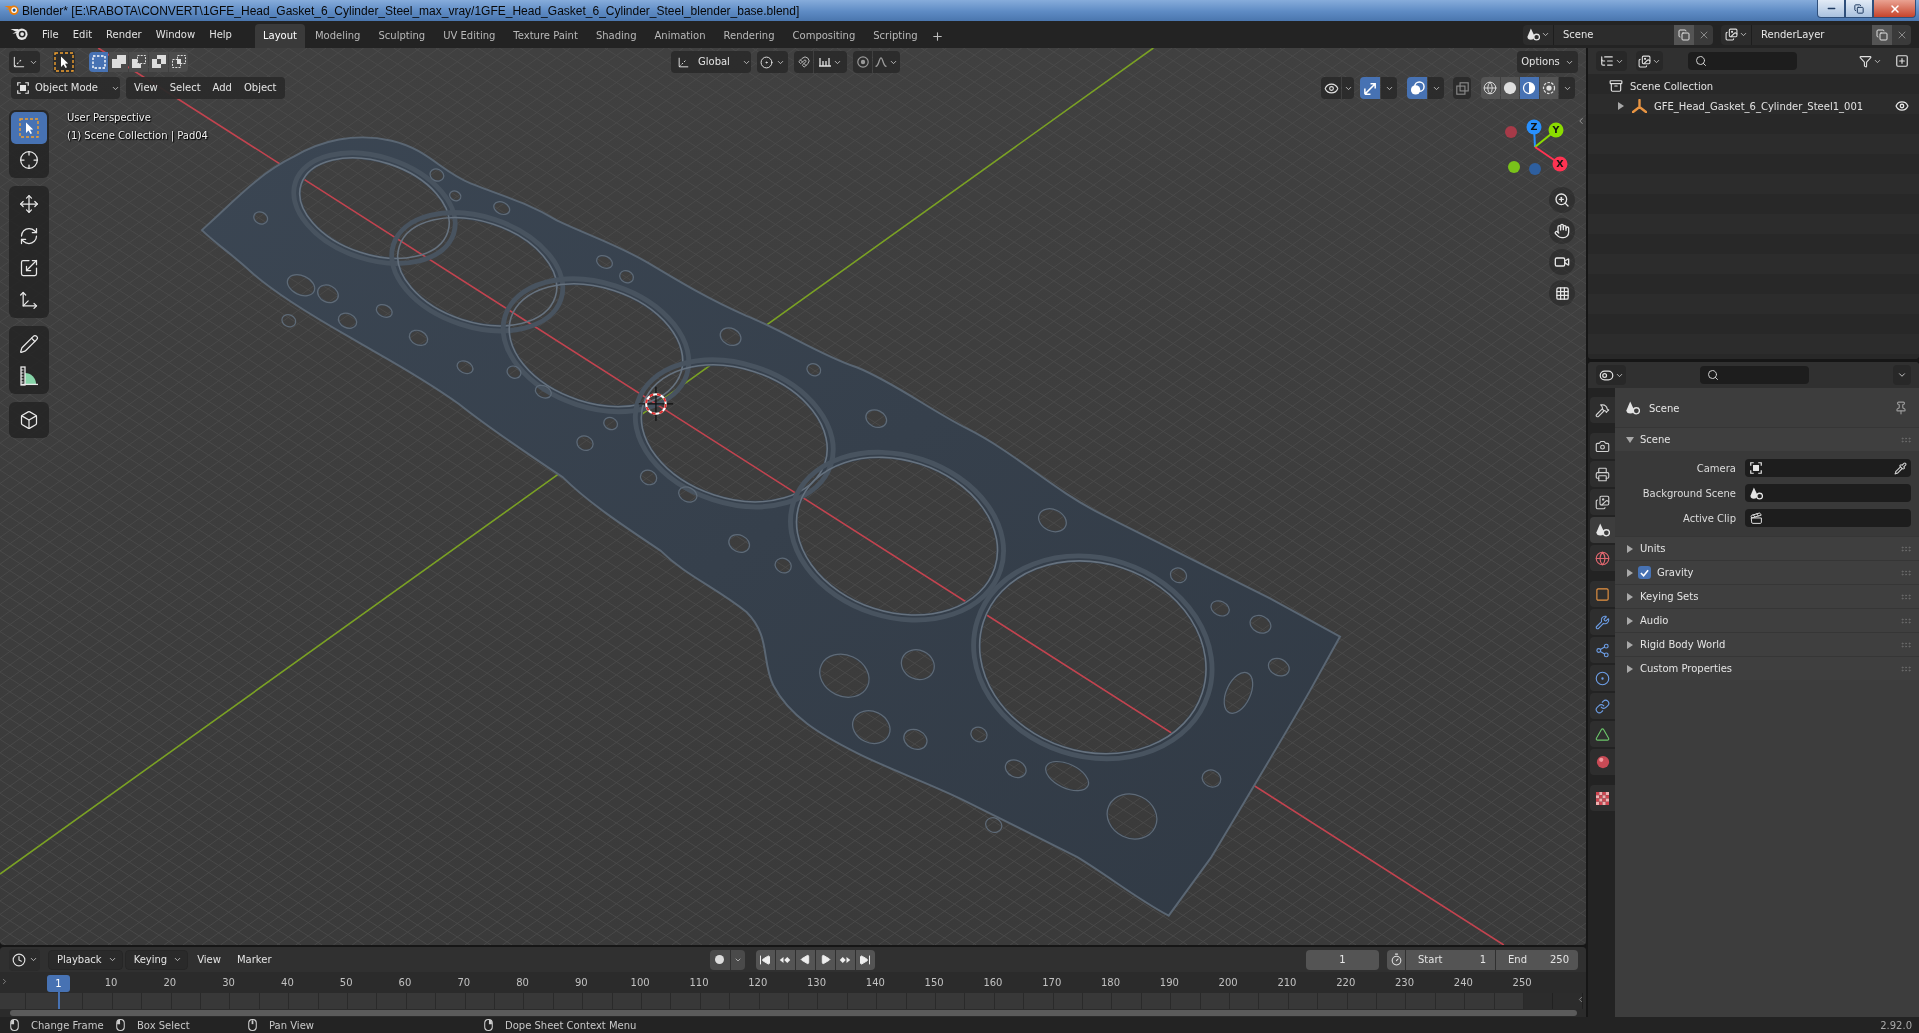  Describe the element at coordinates (337, 36) in the screenshot. I see `workspace-tab: Modeling` at that location.